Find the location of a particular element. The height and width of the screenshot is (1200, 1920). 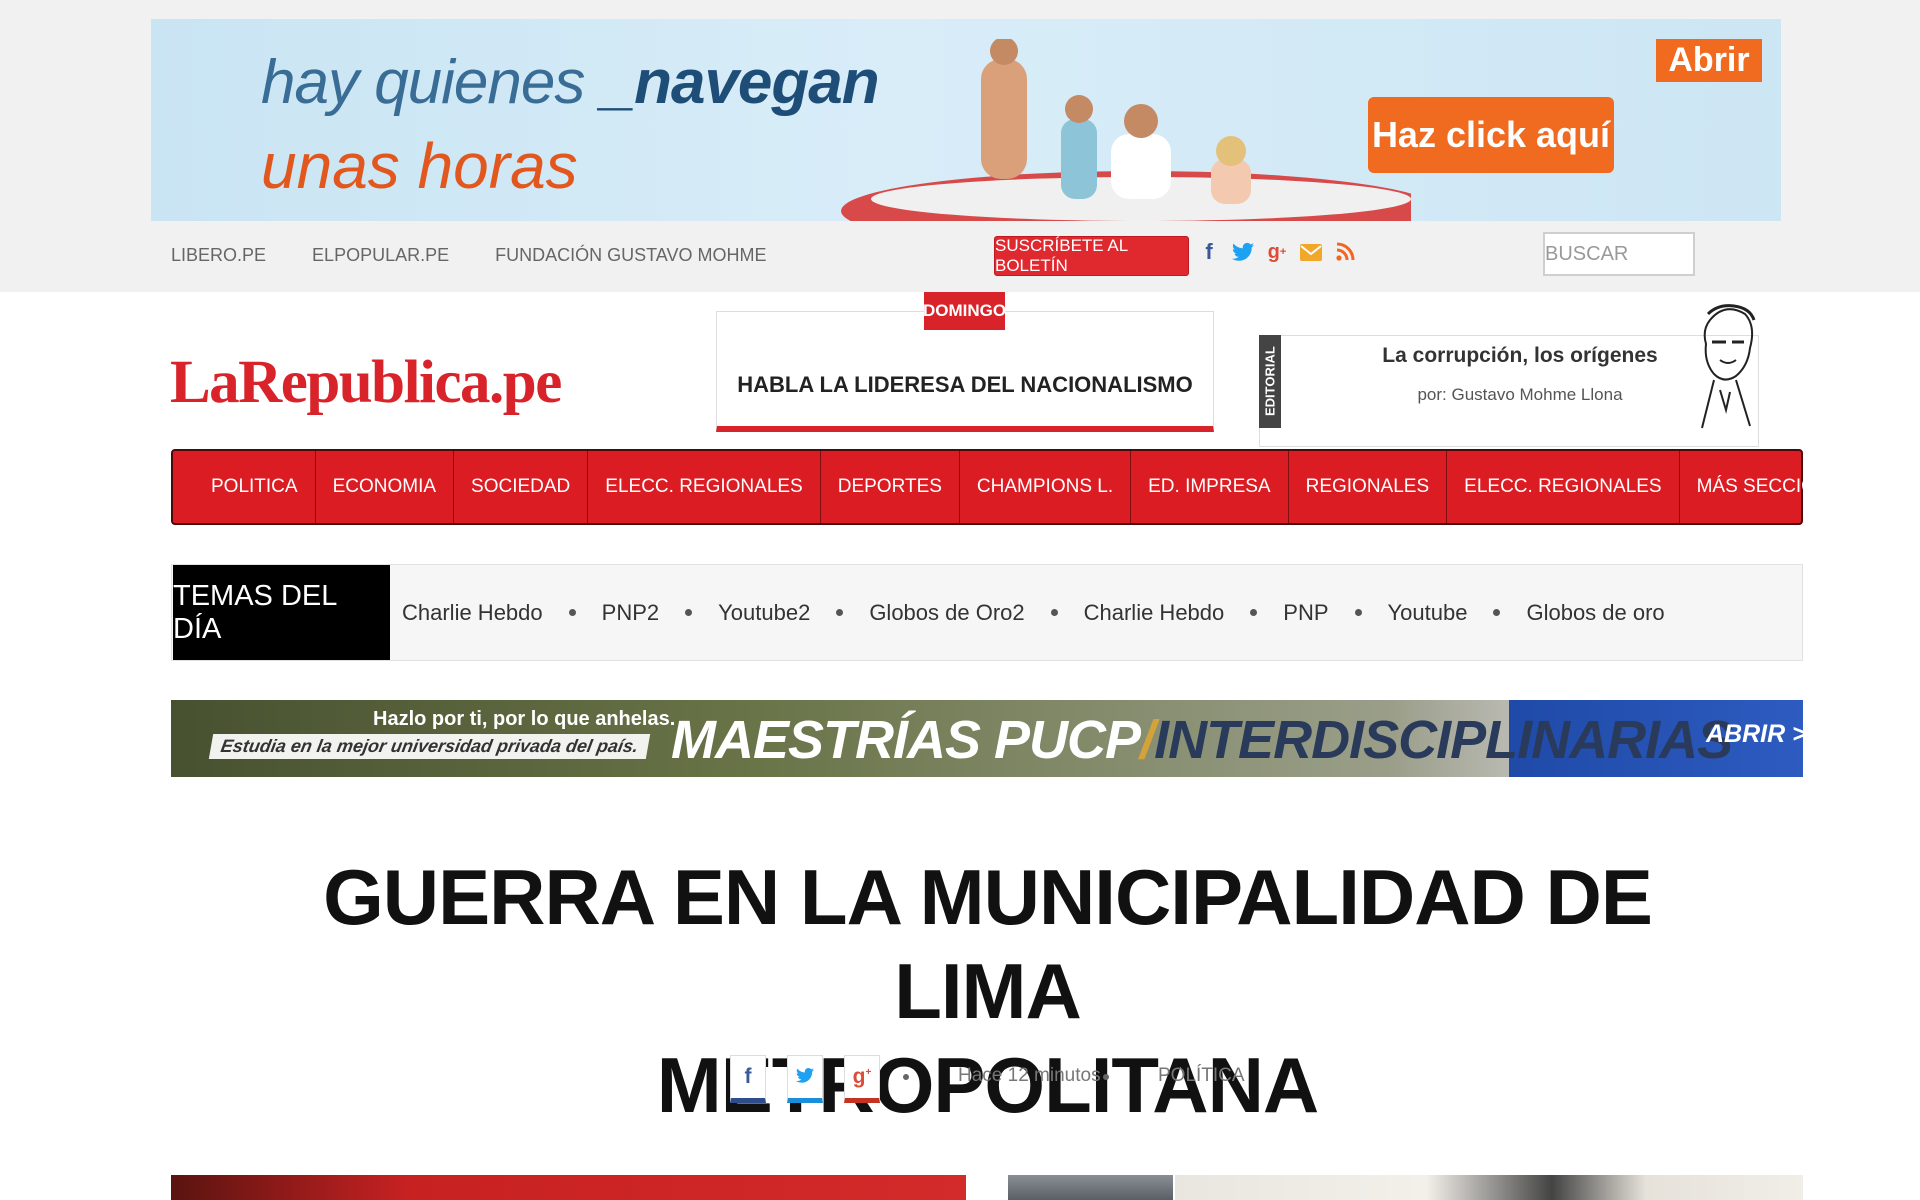

nav-more-sections: MÁS SECCIONES is located at coordinates (1786, 487).